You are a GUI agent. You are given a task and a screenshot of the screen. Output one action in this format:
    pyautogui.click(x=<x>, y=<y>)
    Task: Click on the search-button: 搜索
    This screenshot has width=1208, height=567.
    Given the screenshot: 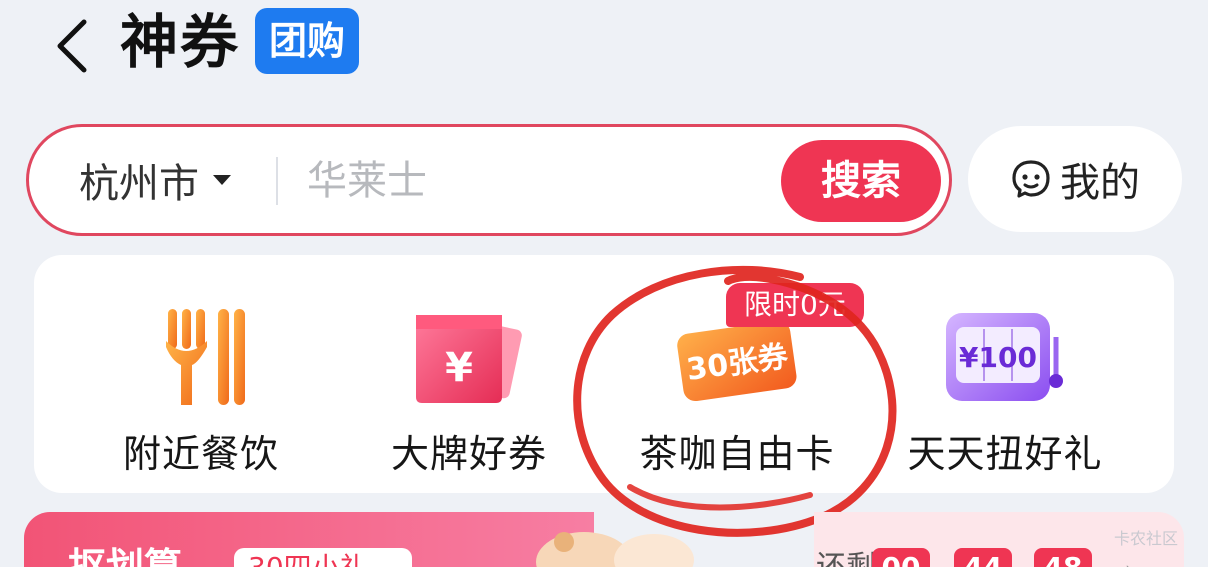 What is the action you would take?
    pyautogui.click(x=861, y=181)
    